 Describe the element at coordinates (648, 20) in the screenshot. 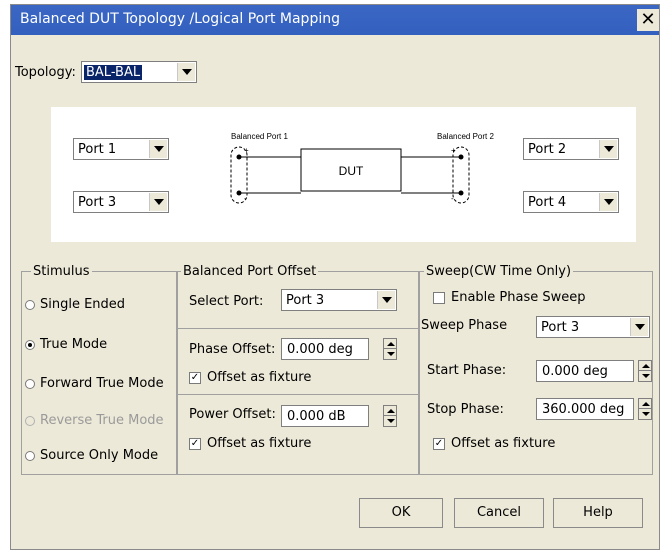

I see `close-button: ✕` at that location.